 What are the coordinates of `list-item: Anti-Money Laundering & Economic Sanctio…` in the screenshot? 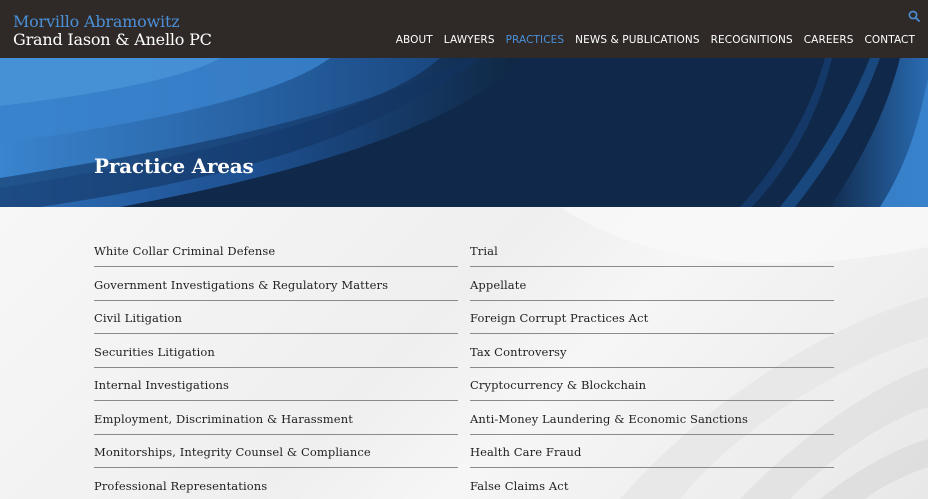 It's located at (652, 418).